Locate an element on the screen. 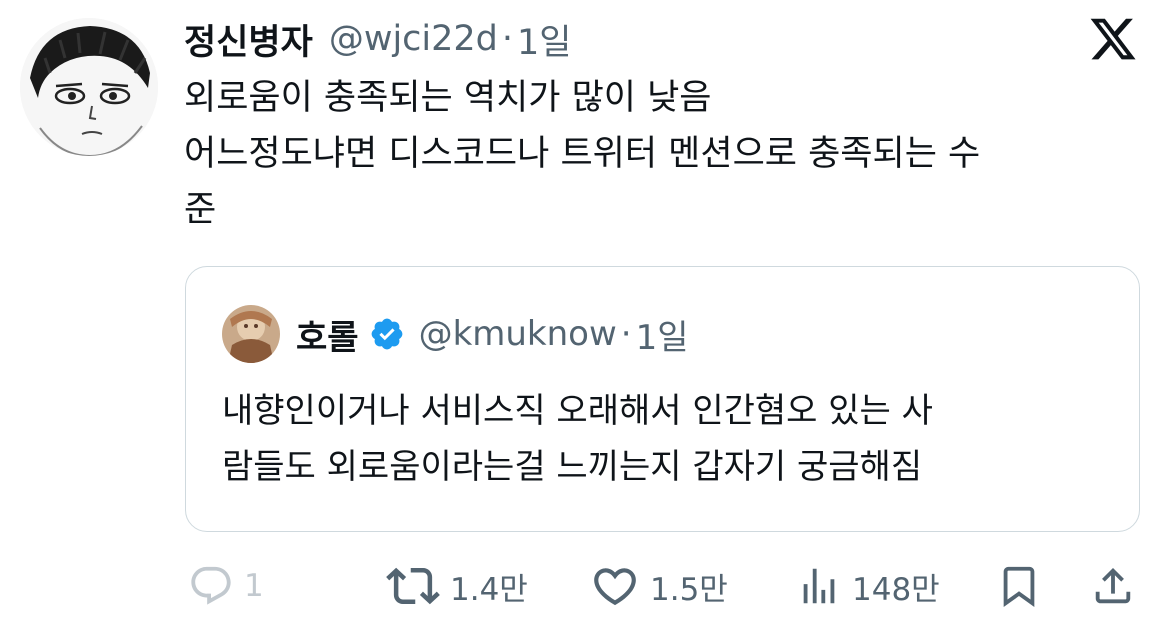 This screenshot has height=634, width=1170. heart-icon is located at coordinates (615, 587).